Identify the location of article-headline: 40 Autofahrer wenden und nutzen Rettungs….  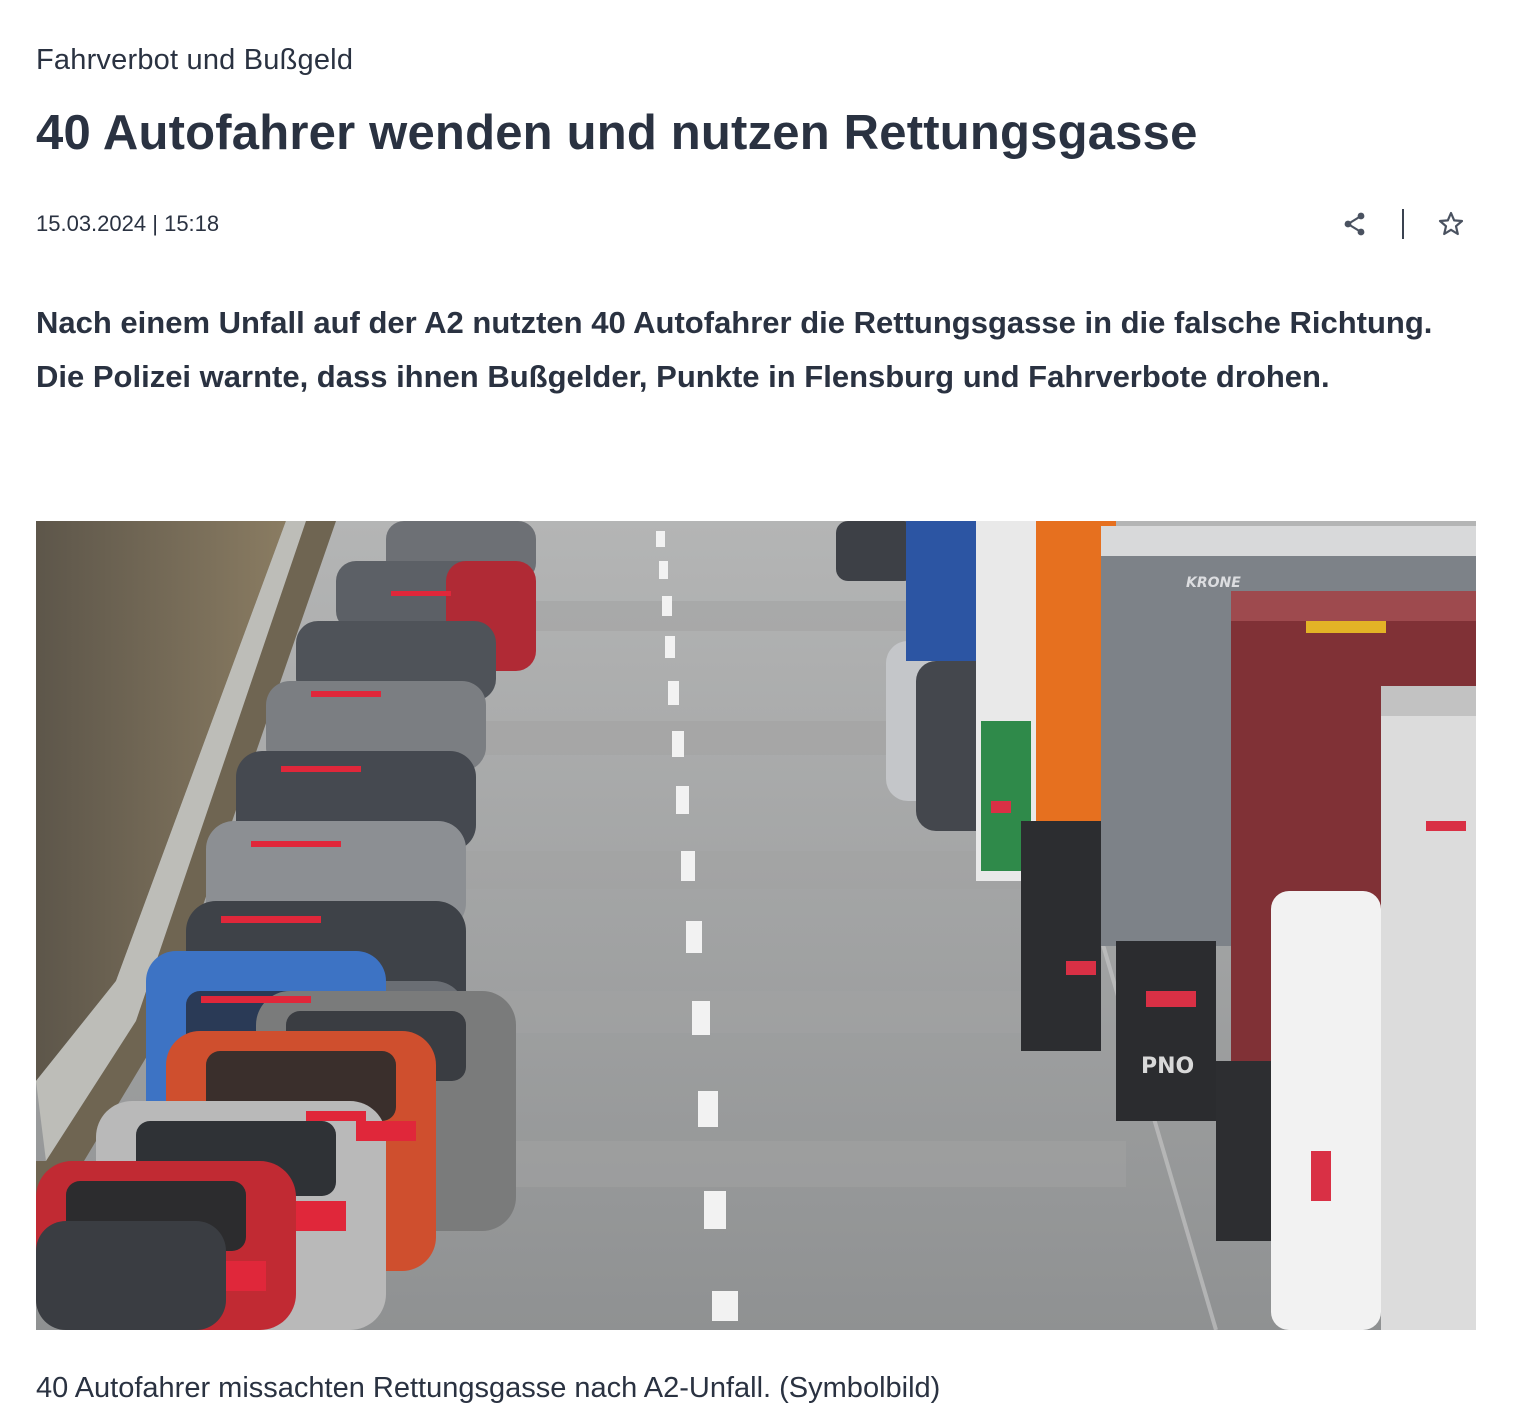
(617, 133).